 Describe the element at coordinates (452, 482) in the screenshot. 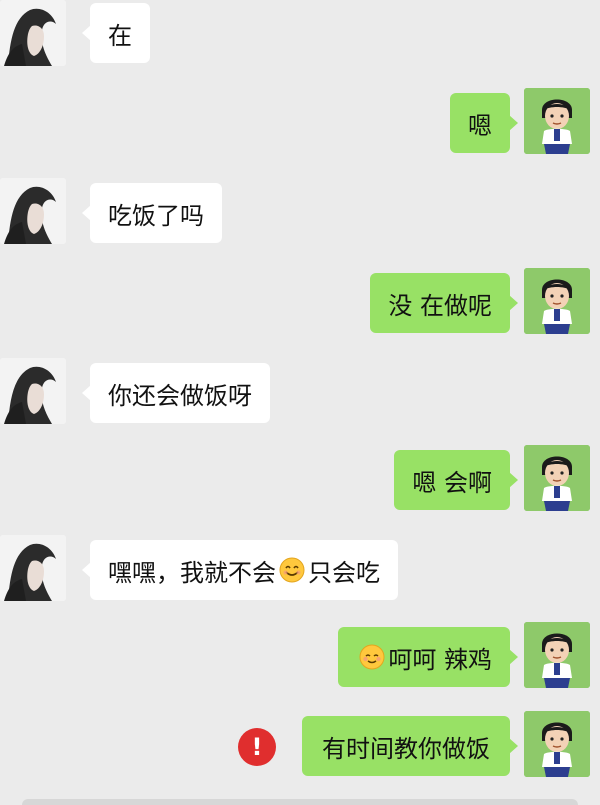

I see `message-text: 嗯 会啊` at that location.